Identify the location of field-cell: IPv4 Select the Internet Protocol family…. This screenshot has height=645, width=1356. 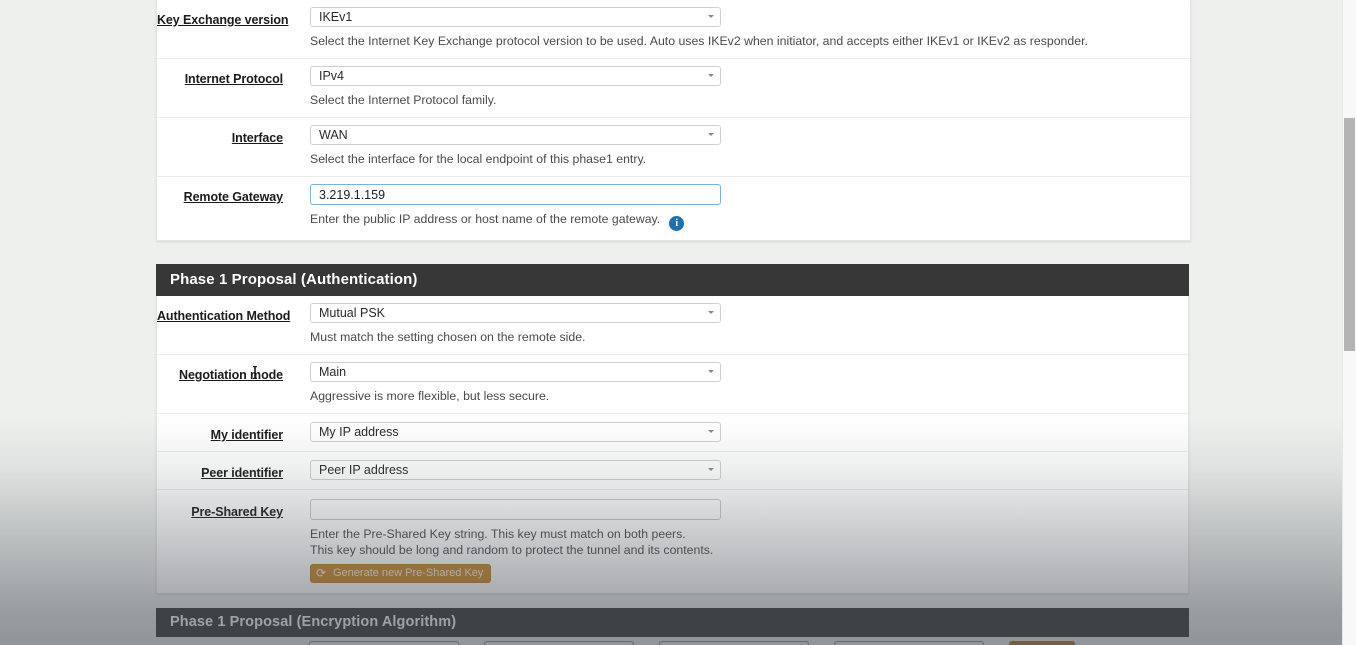
(750, 88).